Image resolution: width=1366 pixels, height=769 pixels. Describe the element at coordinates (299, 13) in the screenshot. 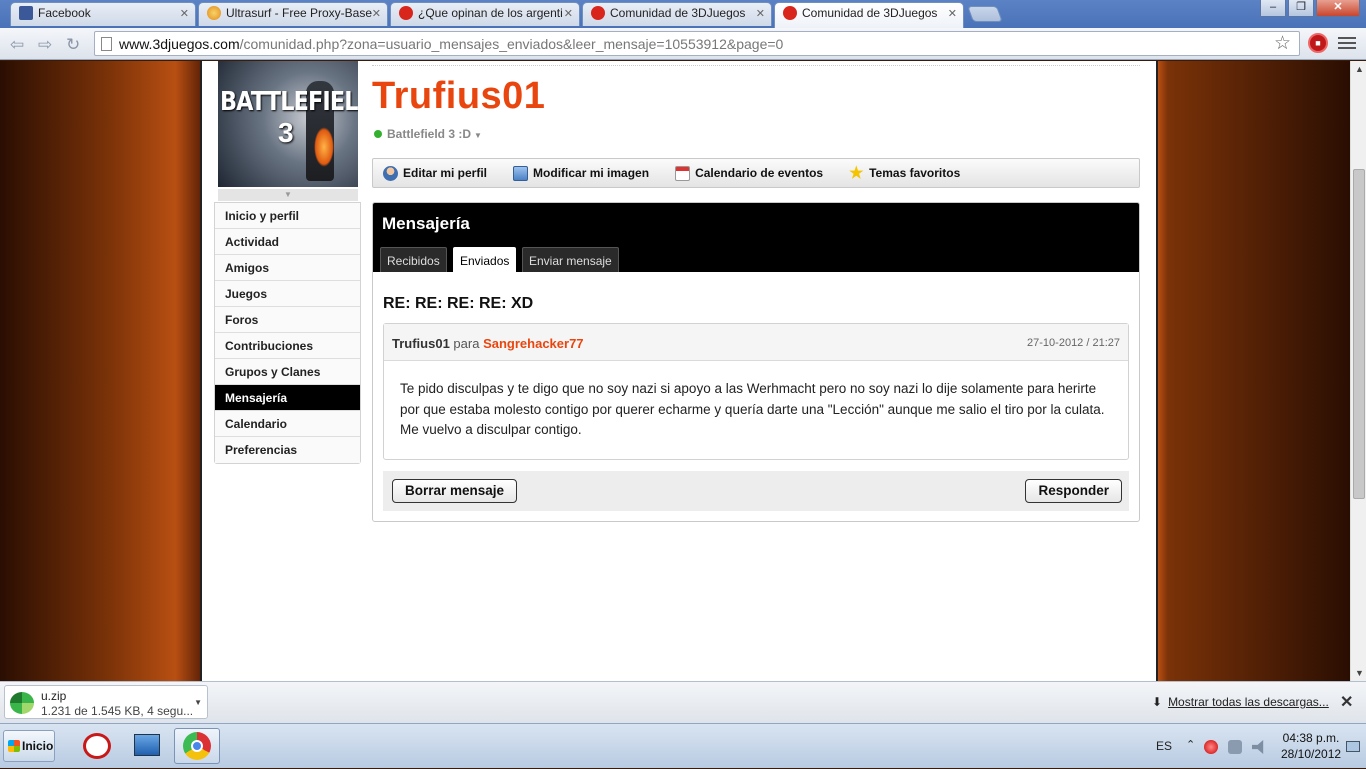

I see `tab-title: Ultrasurf - Free Proxy-Base` at that location.